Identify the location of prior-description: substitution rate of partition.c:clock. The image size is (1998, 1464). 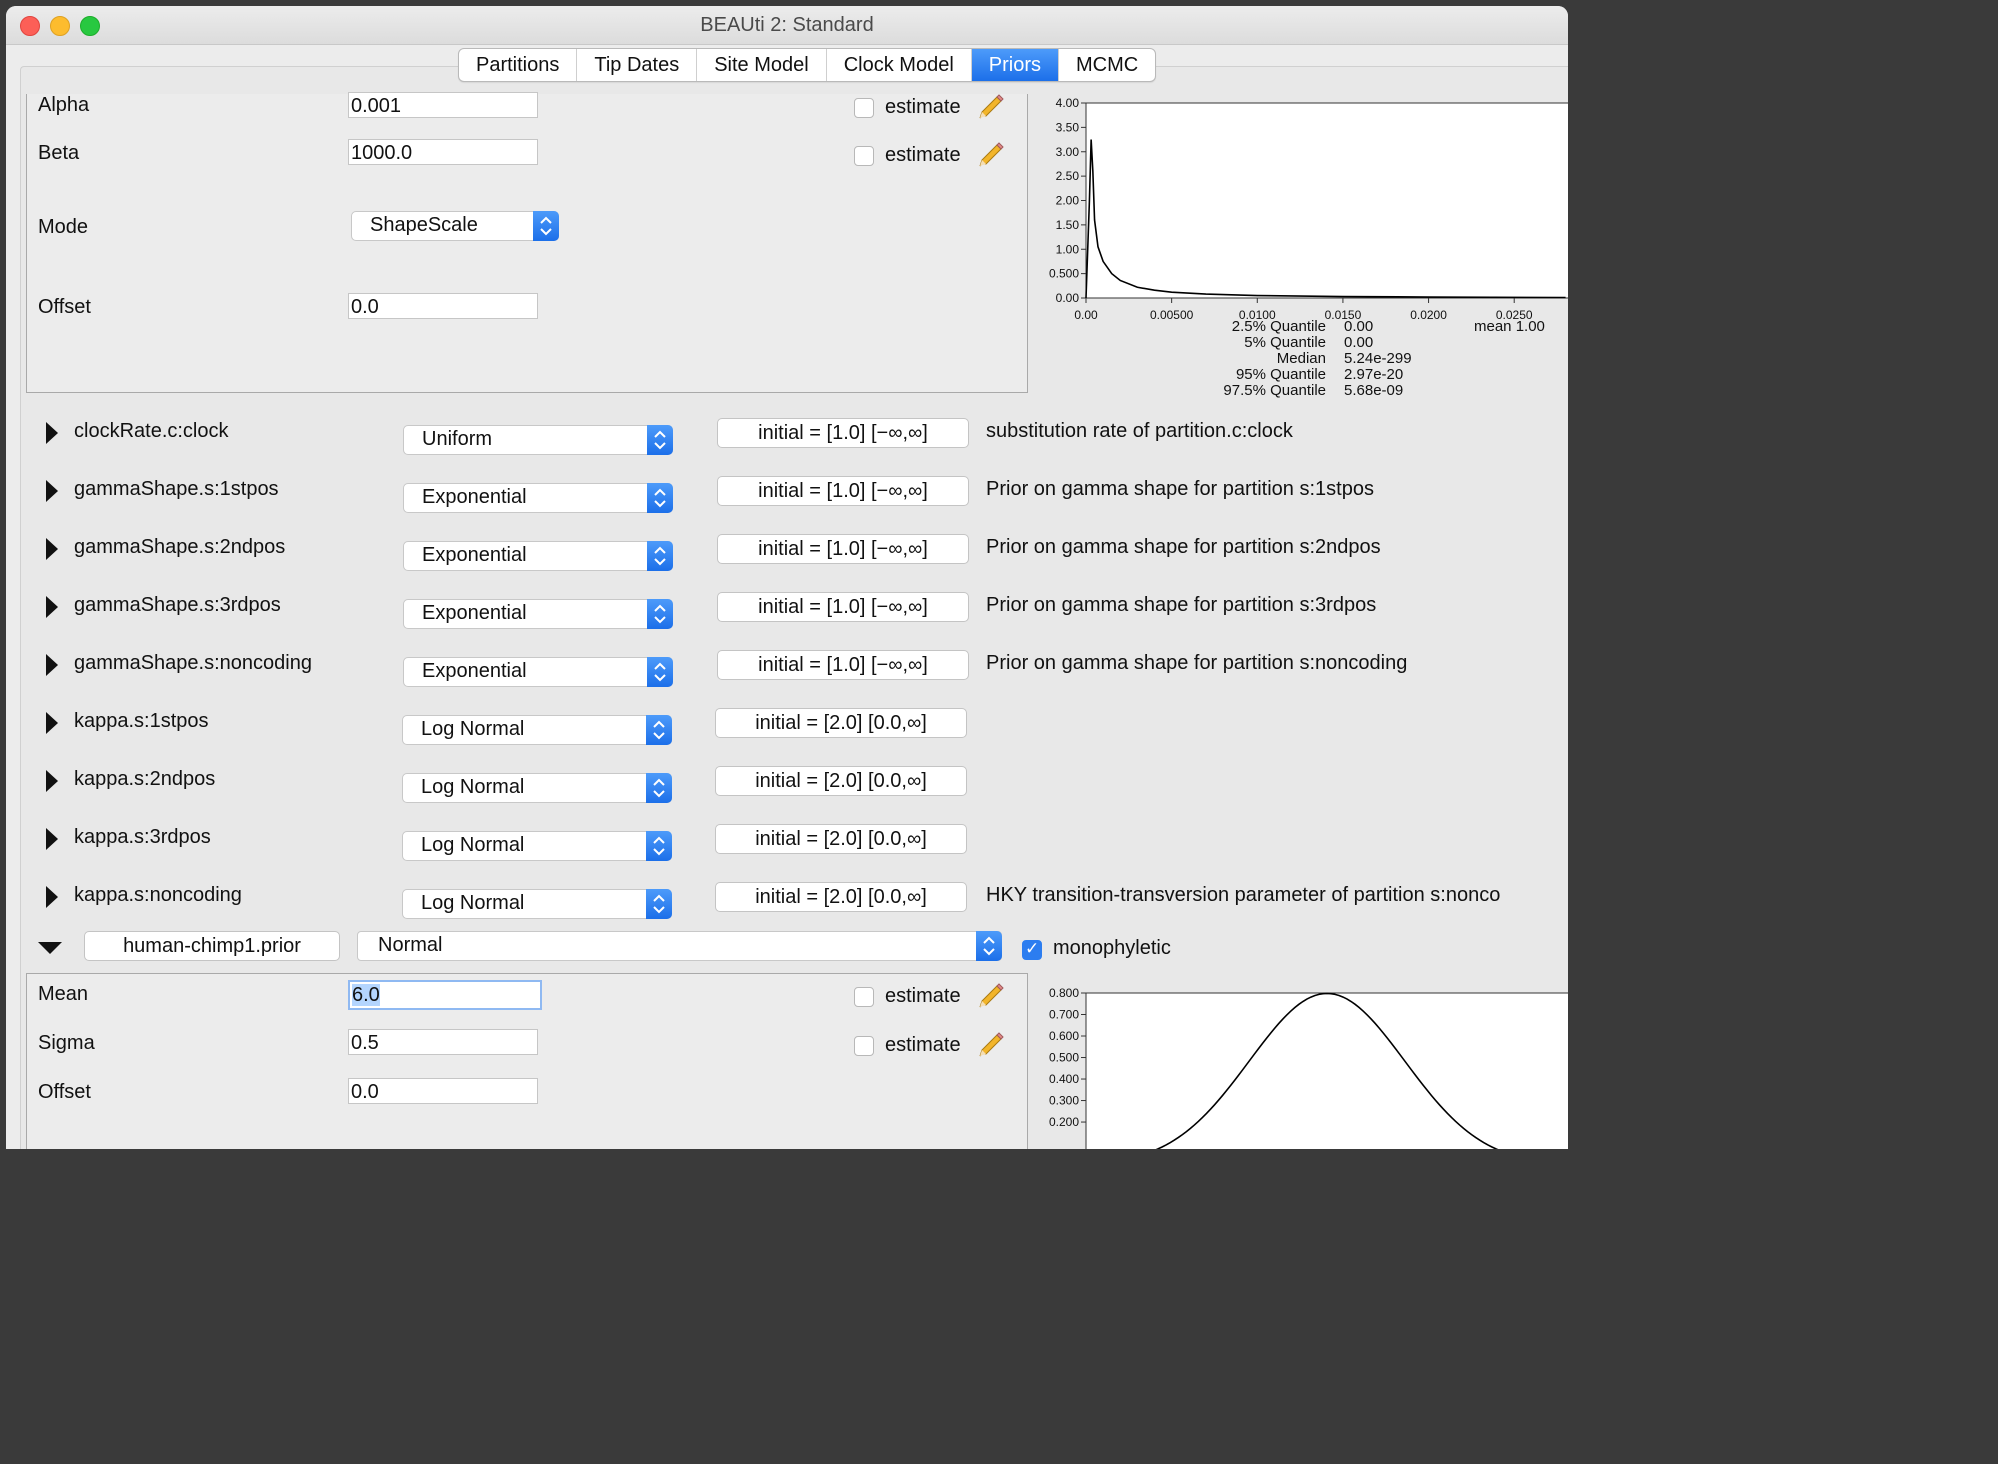
(1139, 431).